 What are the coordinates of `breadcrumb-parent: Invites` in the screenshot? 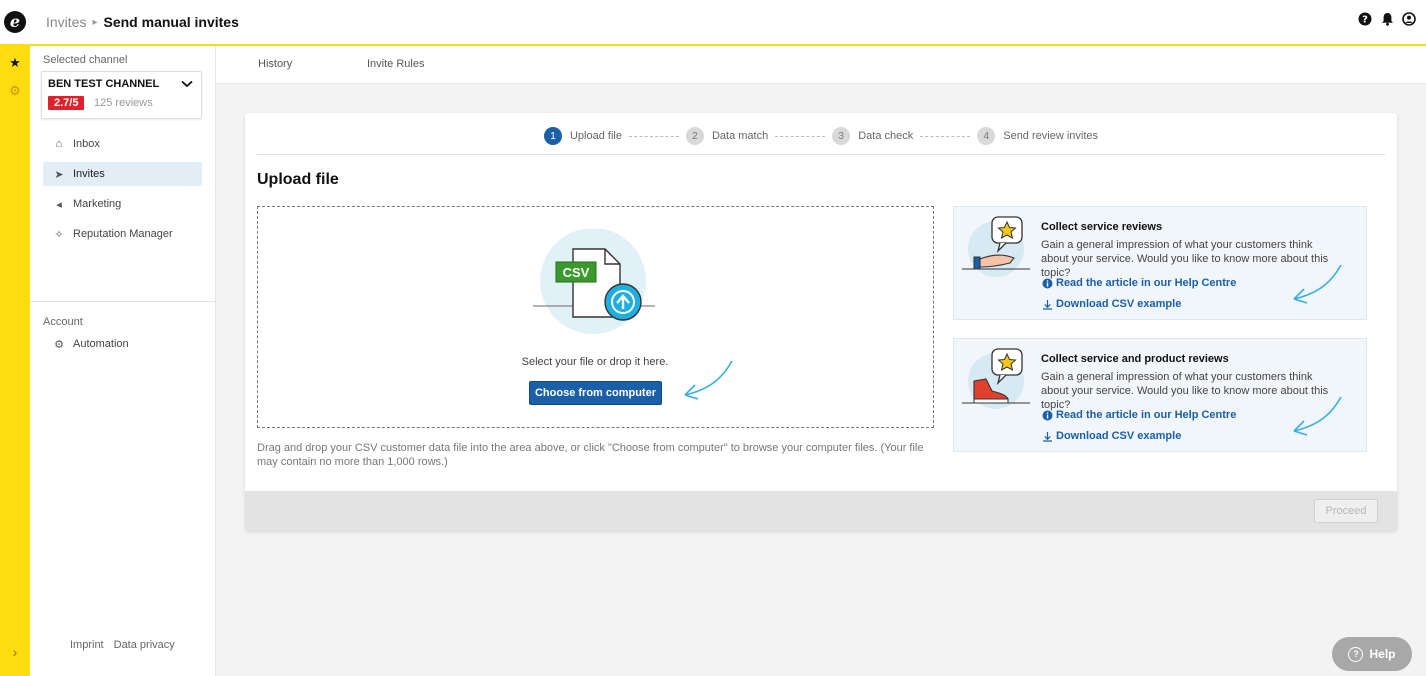 It's located at (66, 22).